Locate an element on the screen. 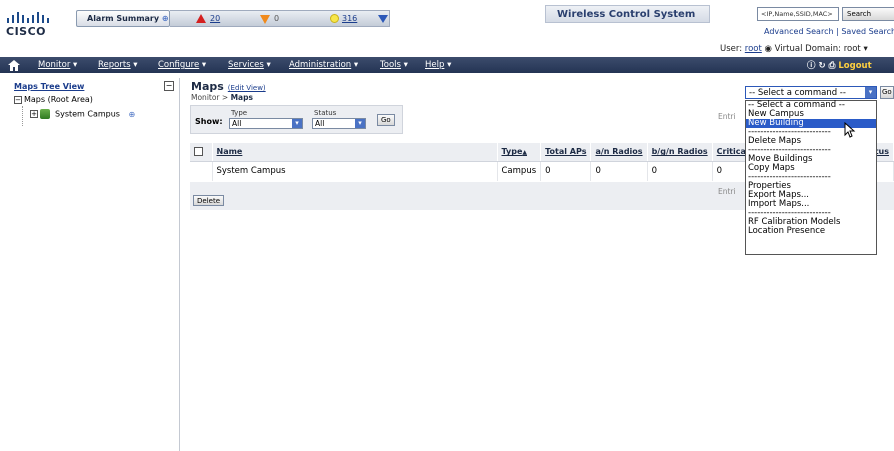 The height and width of the screenshot is (451, 894). virtual-domain-label: Virtual Domain: is located at coordinates (807, 49).